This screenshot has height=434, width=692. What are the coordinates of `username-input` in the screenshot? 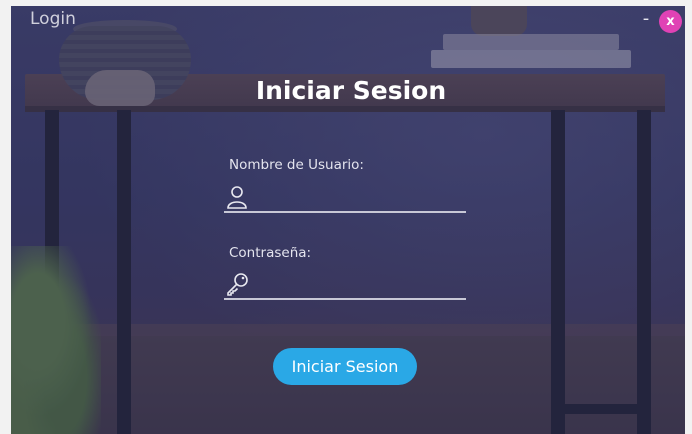 It's located at (358, 198).